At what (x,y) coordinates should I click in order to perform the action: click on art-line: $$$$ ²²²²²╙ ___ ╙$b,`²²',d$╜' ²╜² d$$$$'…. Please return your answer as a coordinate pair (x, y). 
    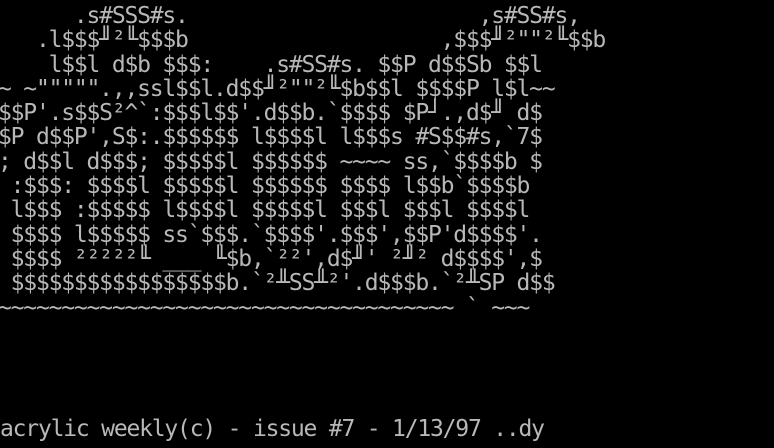
    Looking at the image, I should click on (271, 258).